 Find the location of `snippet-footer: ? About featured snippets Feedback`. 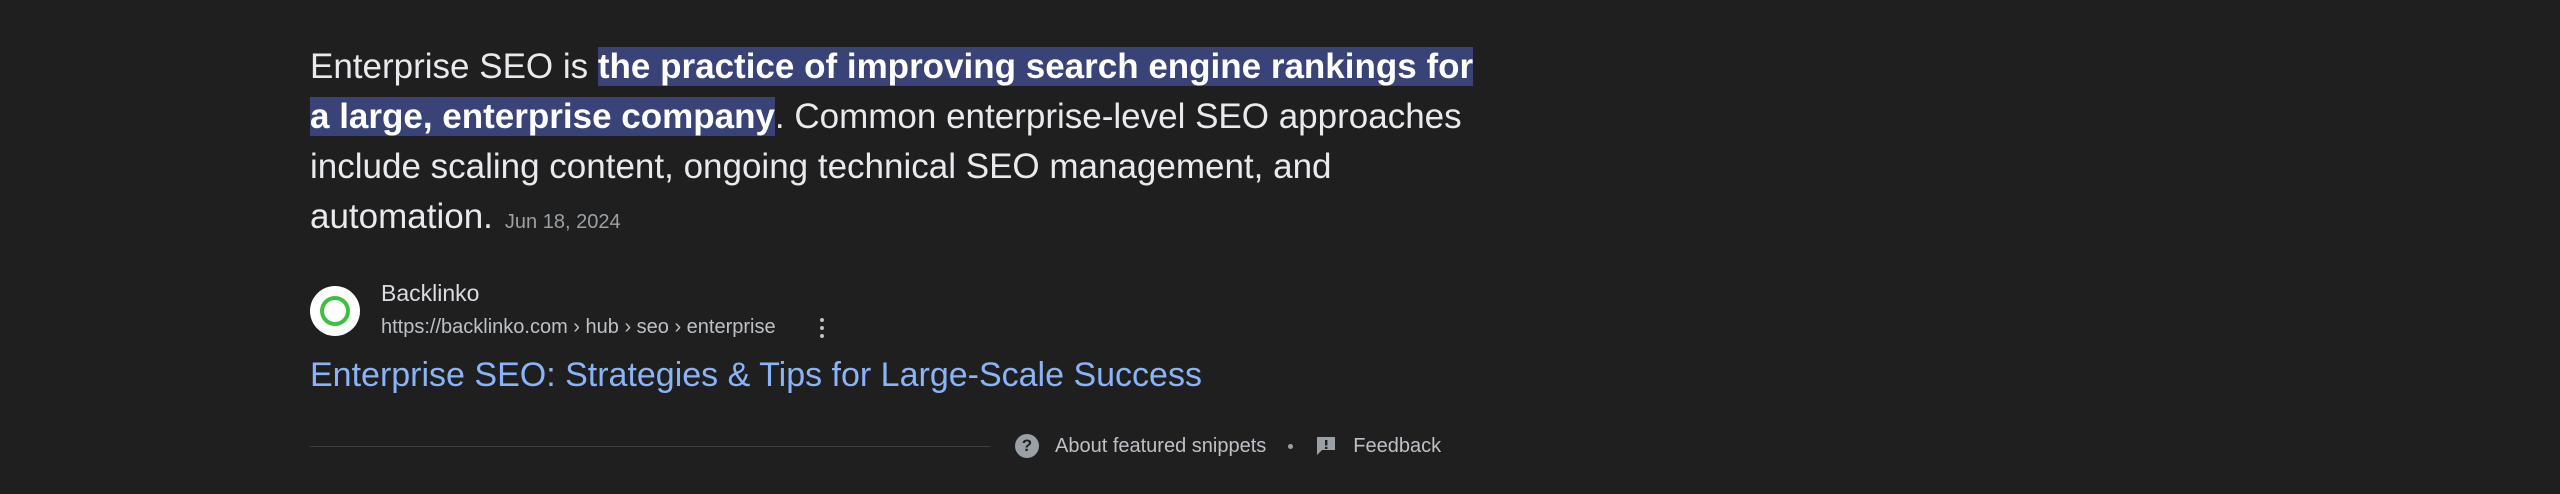

snippet-footer: ? About featured snippets Feedback is located at coordinates (1228, 446).